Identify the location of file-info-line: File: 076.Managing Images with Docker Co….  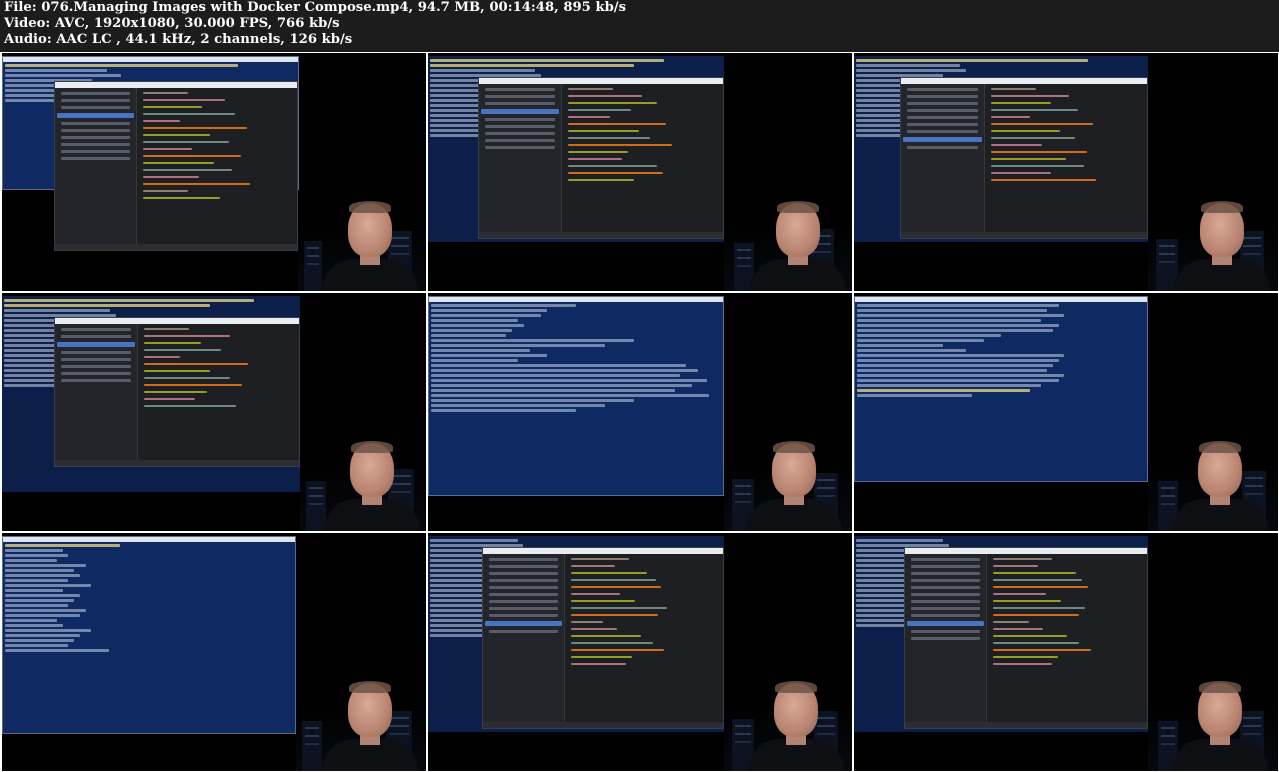
(315, 7).